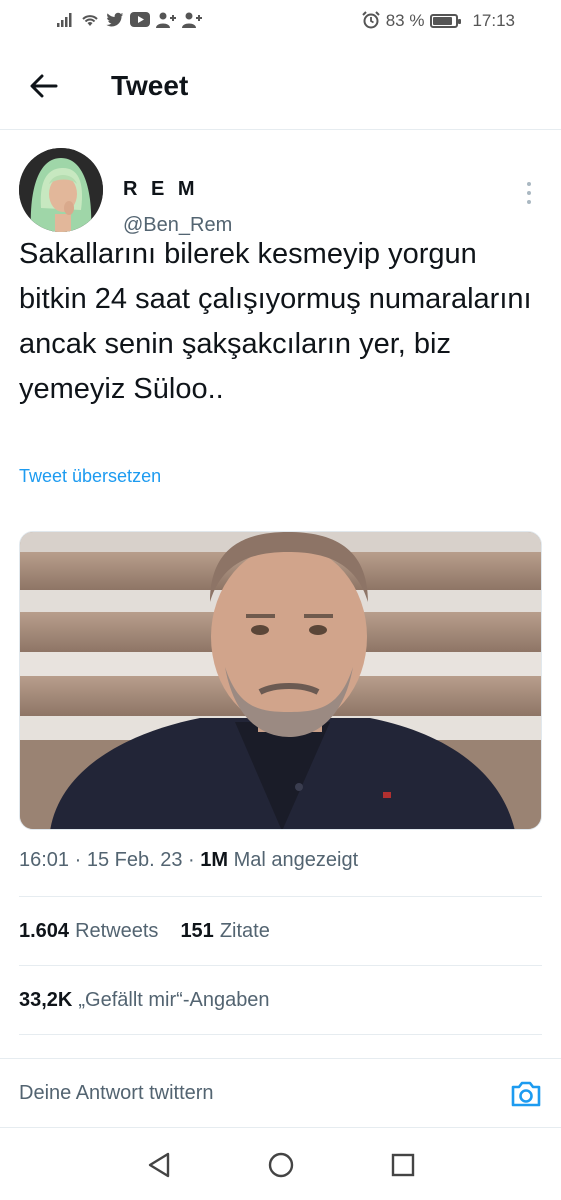  I want to click on camera-button, so click(526, 1094).